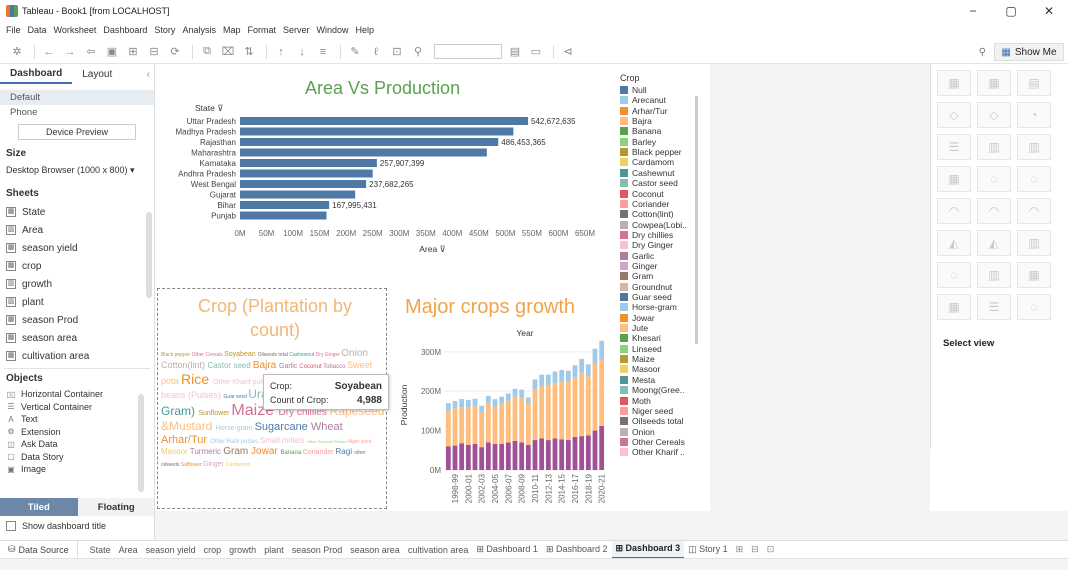  What do you see at coordinates (653, 225) in the screenshot?
I see `legend-item: Cowpea(Lobi..` at bounding box center [653, 225].